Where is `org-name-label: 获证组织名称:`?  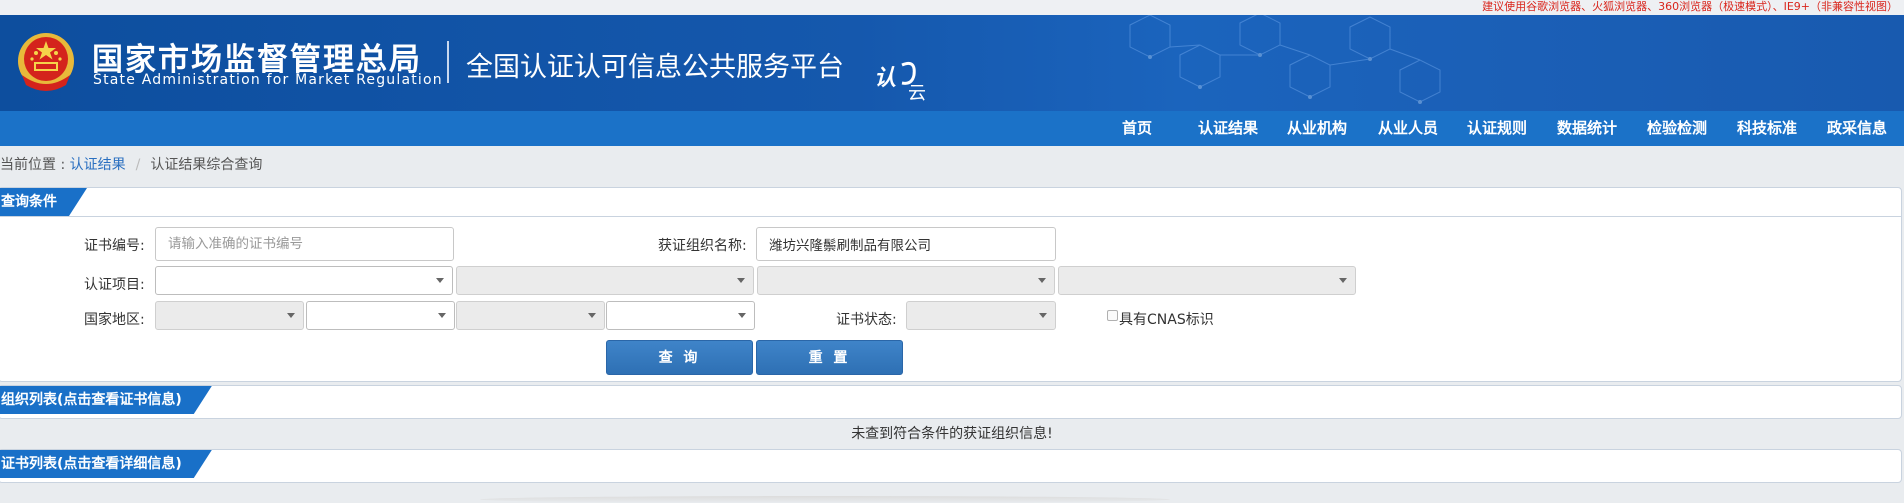
org-name-label: 获证组织名称: is located at coordinates (702, 246).